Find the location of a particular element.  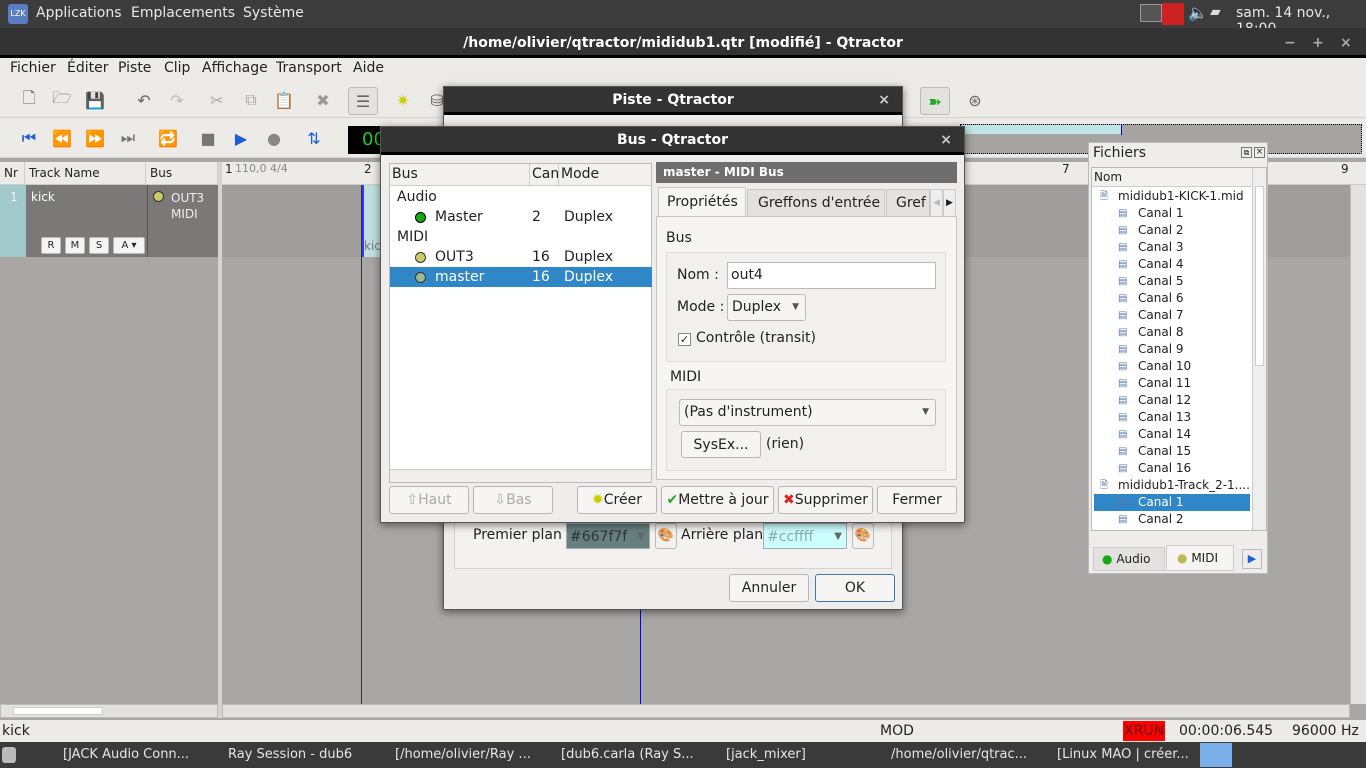

jack-tray-icon is located at coordinates (1173, 14).